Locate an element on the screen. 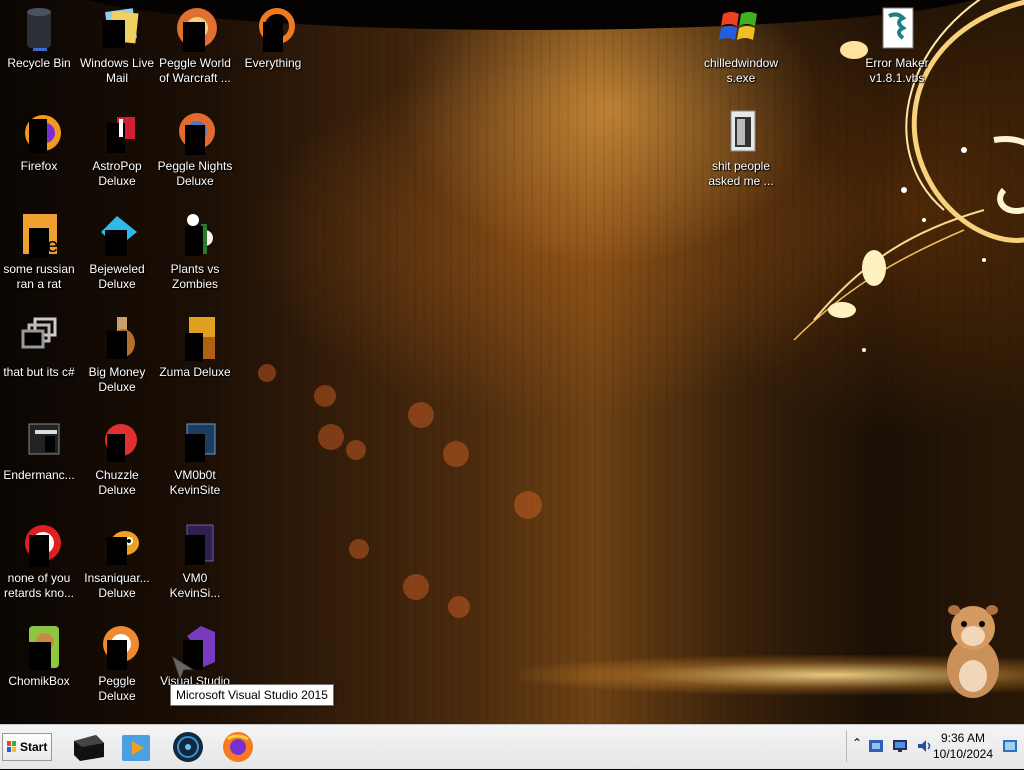 This screenshot has height=770, width=1024. tooltip: Microsoft Visual Studio 2015 is located at coordinates (252, 695).